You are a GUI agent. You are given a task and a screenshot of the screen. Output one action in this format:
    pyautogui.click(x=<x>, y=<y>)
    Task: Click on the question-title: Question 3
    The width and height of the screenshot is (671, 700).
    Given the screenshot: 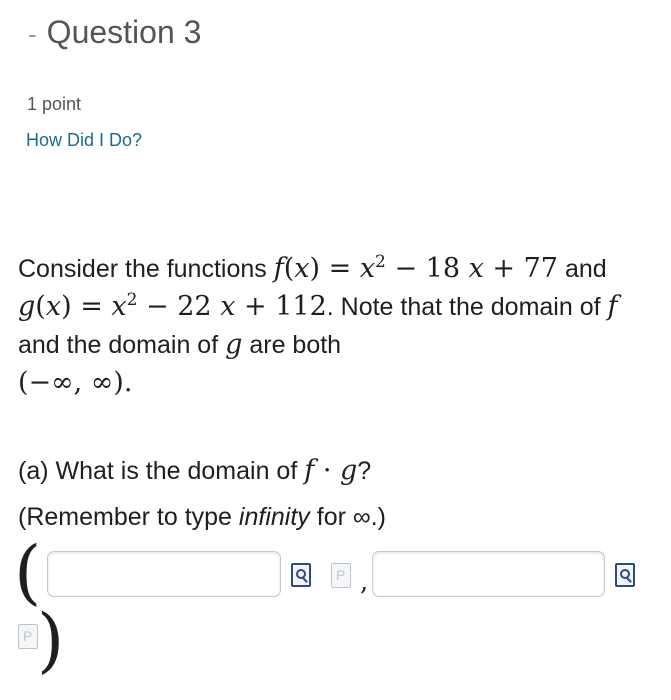 What is the action you would take?
    pyautogui.click(x=124, y=32)
    